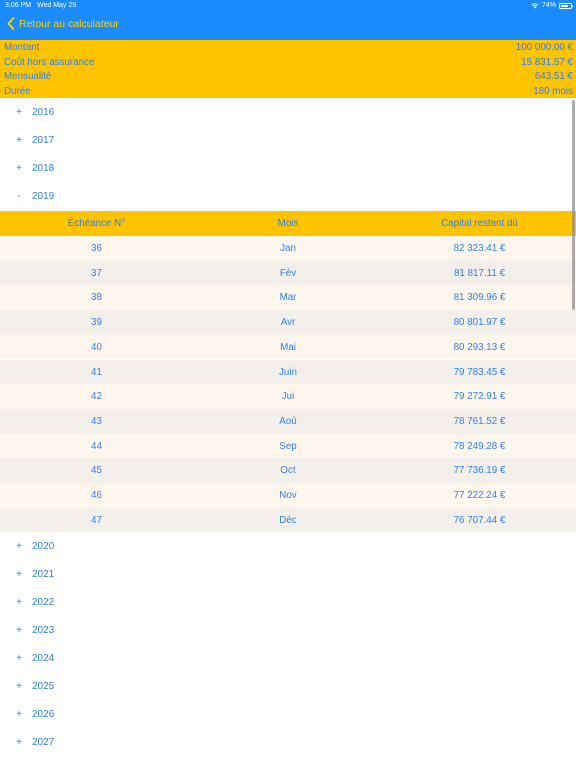  I want to click on cell-echeance: 44, so click(96, 446).